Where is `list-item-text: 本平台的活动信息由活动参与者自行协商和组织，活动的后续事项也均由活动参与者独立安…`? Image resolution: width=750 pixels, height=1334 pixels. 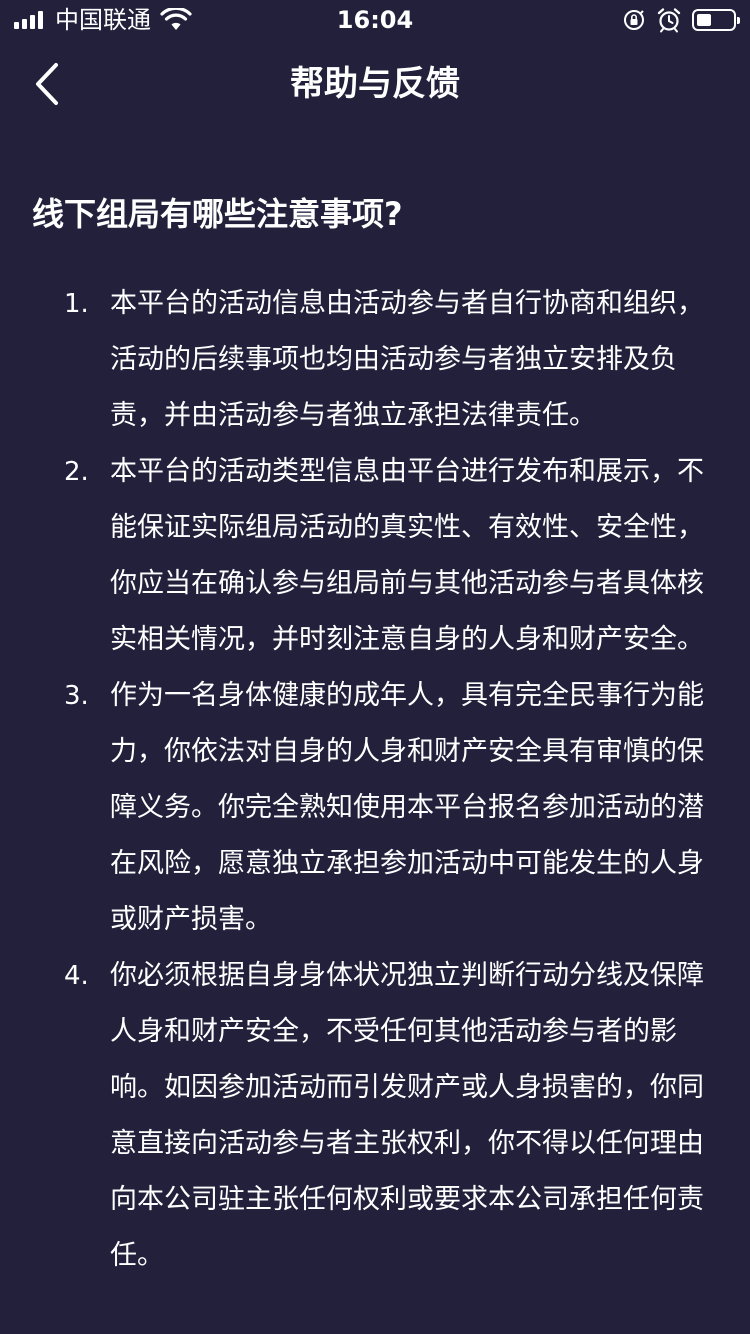
list-item-text: 本平台的活动信息由活动参与者自行协商和组织，活动的后续事项也均由活动参与者独立安… is located at coordinates (407, 359).